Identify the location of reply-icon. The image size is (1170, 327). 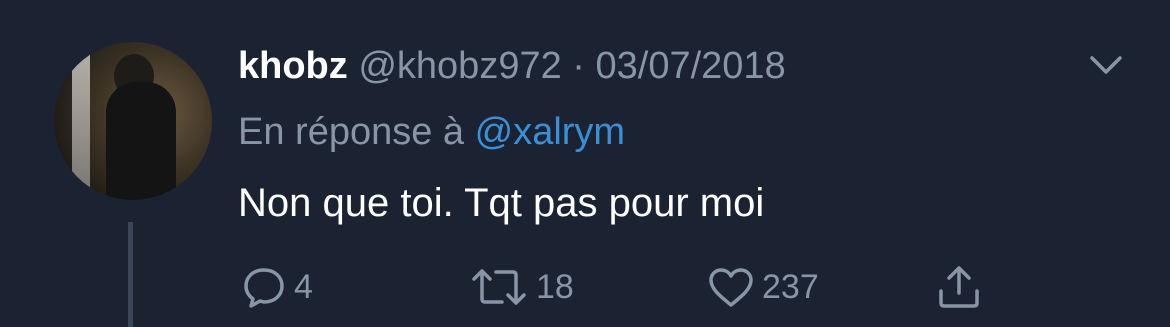
(264, 287).